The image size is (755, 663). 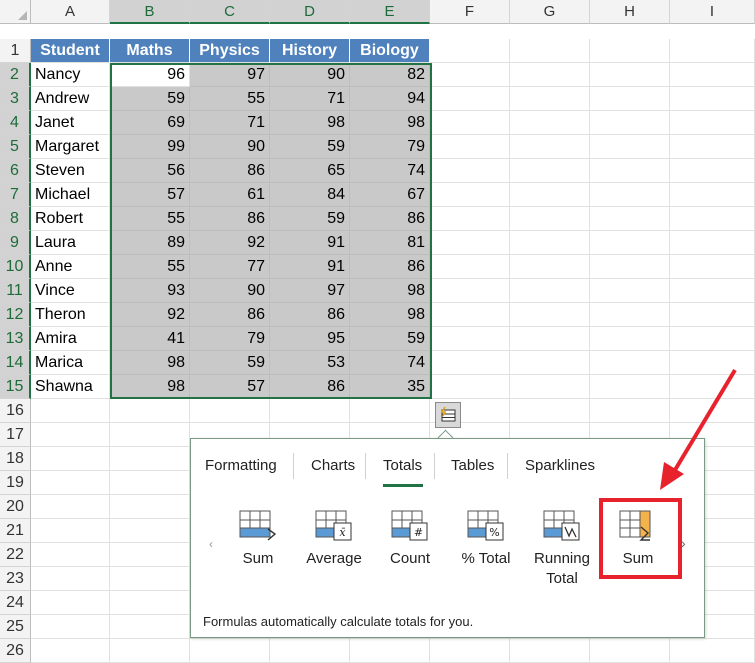 What do you see at coordinates (390, 339) in the screenshot?
I see `cell-e13: 59` at bounding box center [390, 339].